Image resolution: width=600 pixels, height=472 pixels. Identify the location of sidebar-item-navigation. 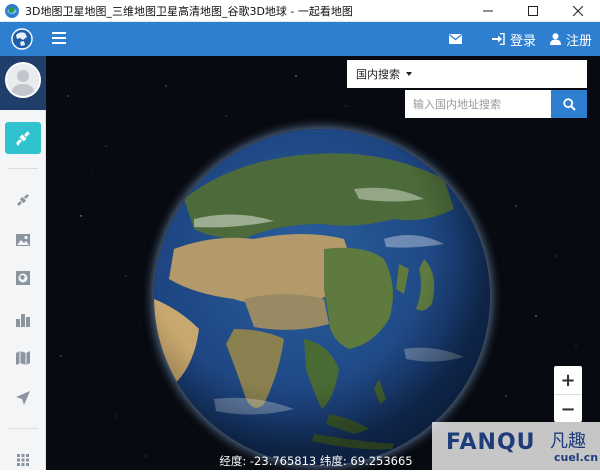
(23, 398).